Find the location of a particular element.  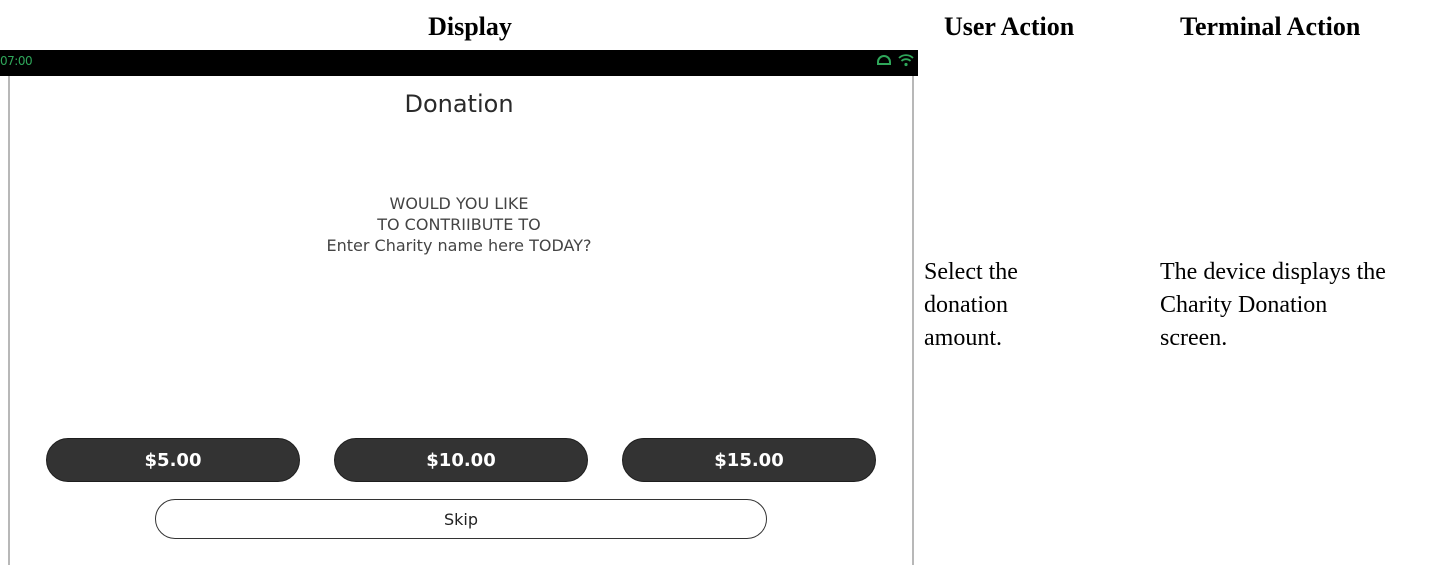

skip-button: Skip is located at coordinates (461, 519).